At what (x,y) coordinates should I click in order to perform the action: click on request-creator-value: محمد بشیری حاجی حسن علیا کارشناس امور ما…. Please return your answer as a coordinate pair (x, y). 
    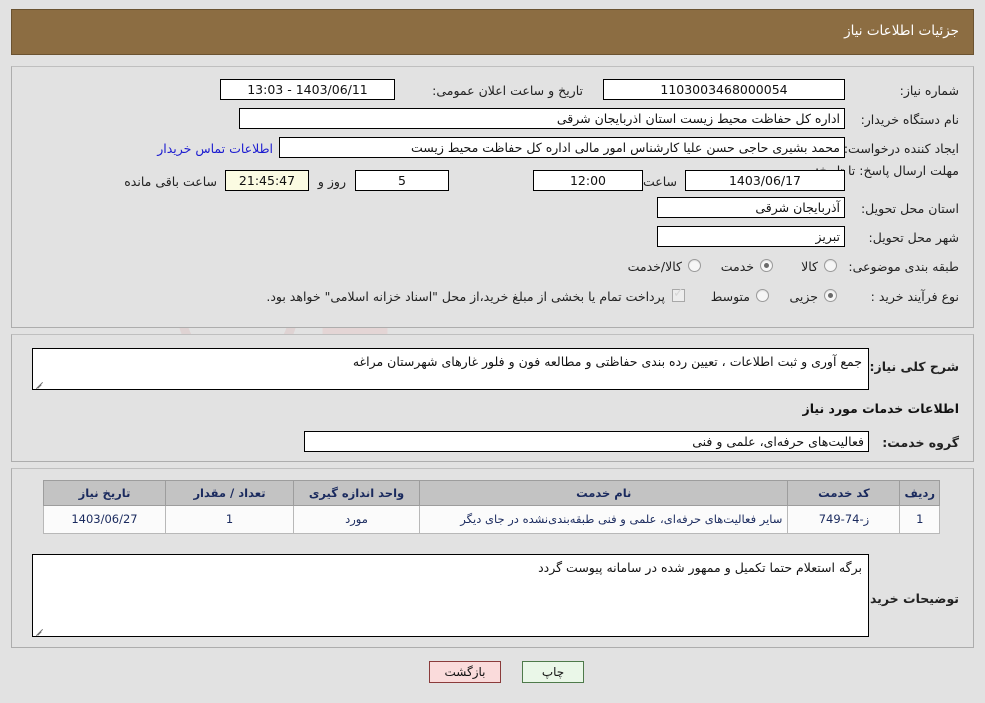
    Looking at the image, I should click on (562, 147).